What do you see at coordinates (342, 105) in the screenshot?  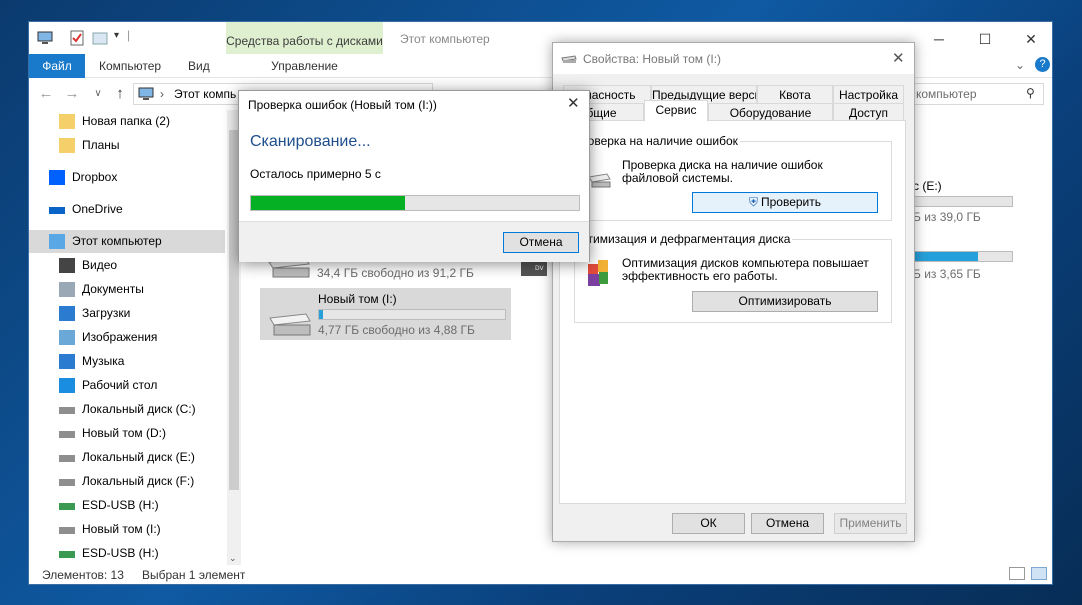 I see `error-check-title: Проверка ошибок (Новый том (I:))` at bounding box center [342, 105].